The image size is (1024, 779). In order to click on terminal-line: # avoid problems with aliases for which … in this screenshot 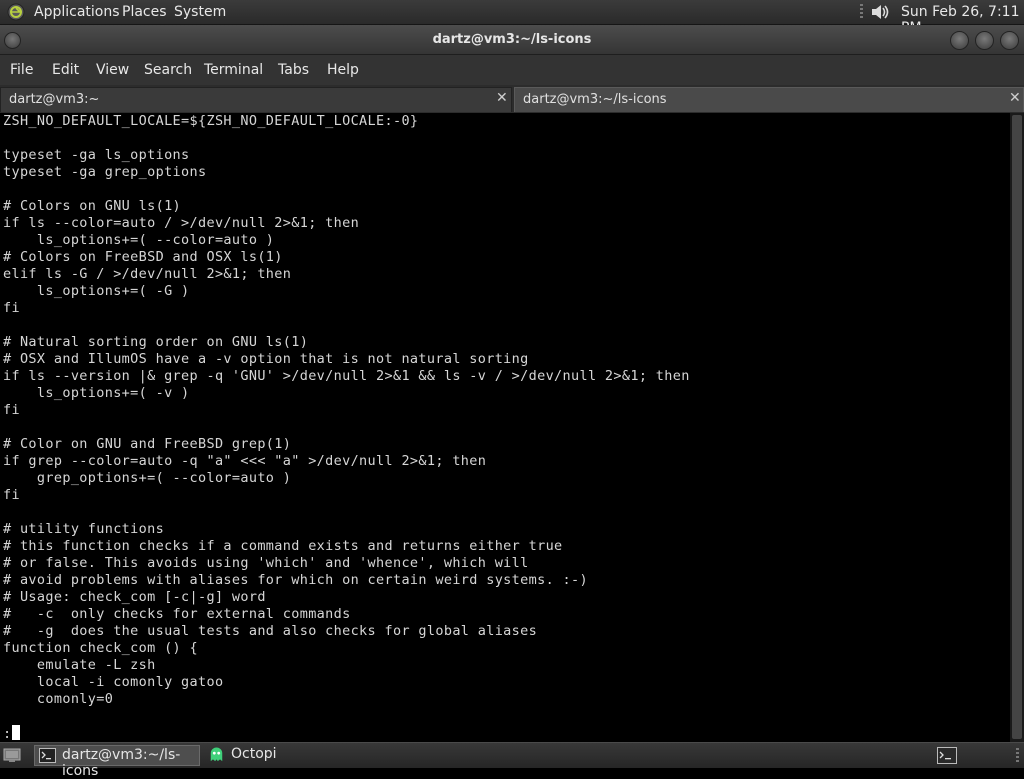, I will do `click(295, 580)`.